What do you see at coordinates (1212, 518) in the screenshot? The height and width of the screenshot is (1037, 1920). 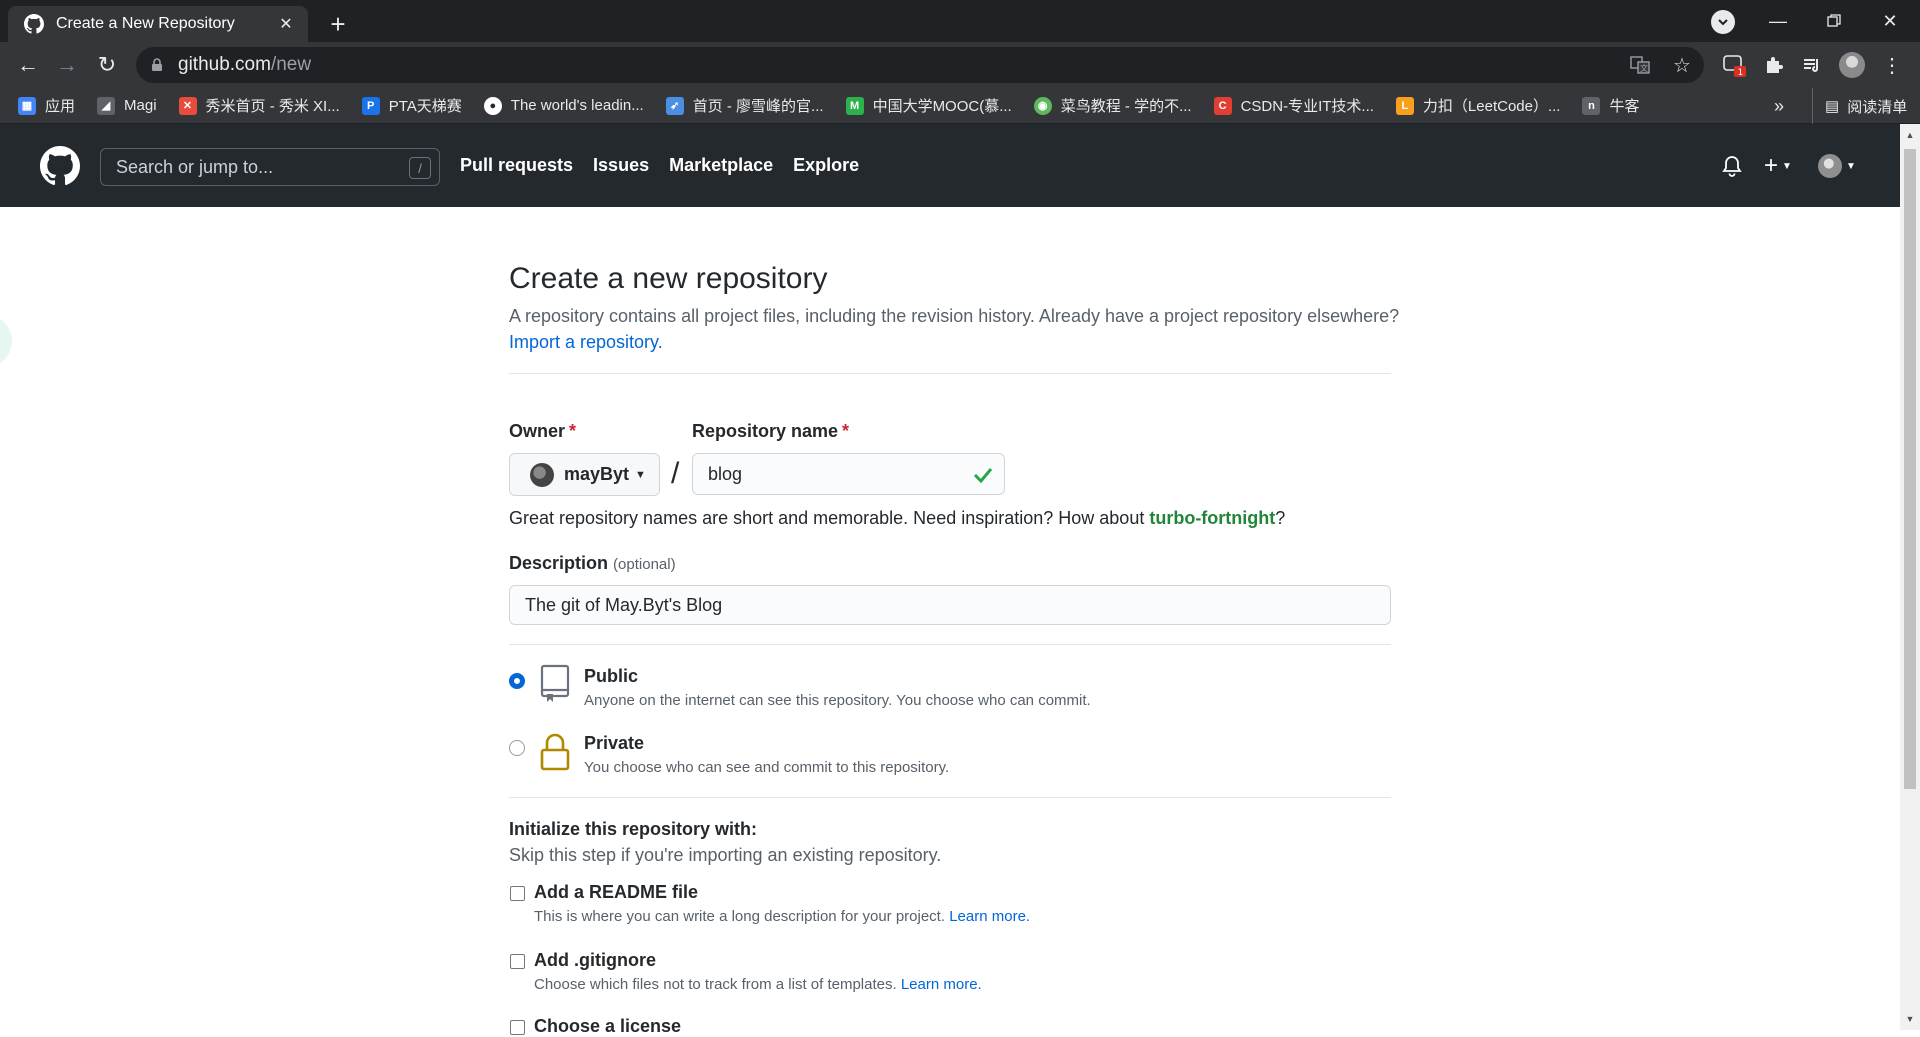 I see `name-suggestion-link: turbo-fortnight` at bounding box center [1212, 518].